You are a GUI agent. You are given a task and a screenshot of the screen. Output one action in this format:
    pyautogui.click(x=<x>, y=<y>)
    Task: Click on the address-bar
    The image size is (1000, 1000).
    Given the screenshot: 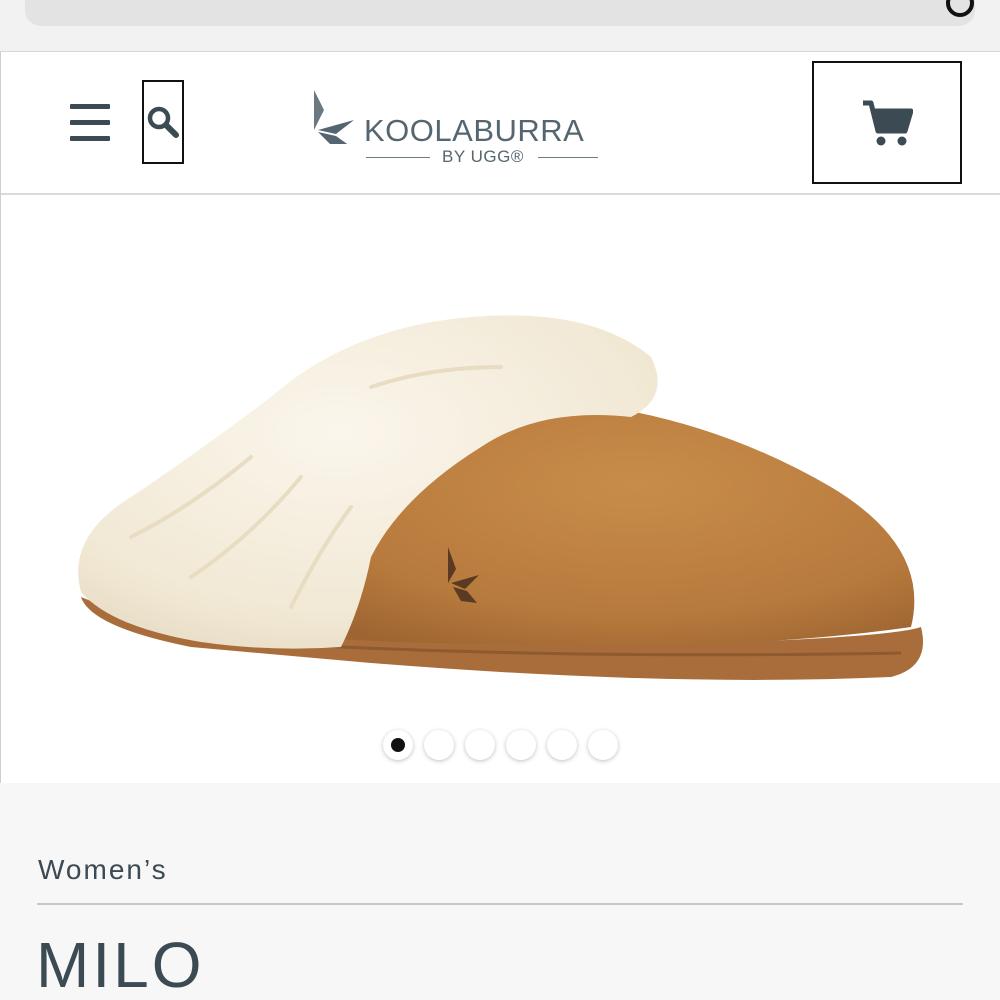 What is the action you would take?
    pyautogui.click(x=500, y=13)
    